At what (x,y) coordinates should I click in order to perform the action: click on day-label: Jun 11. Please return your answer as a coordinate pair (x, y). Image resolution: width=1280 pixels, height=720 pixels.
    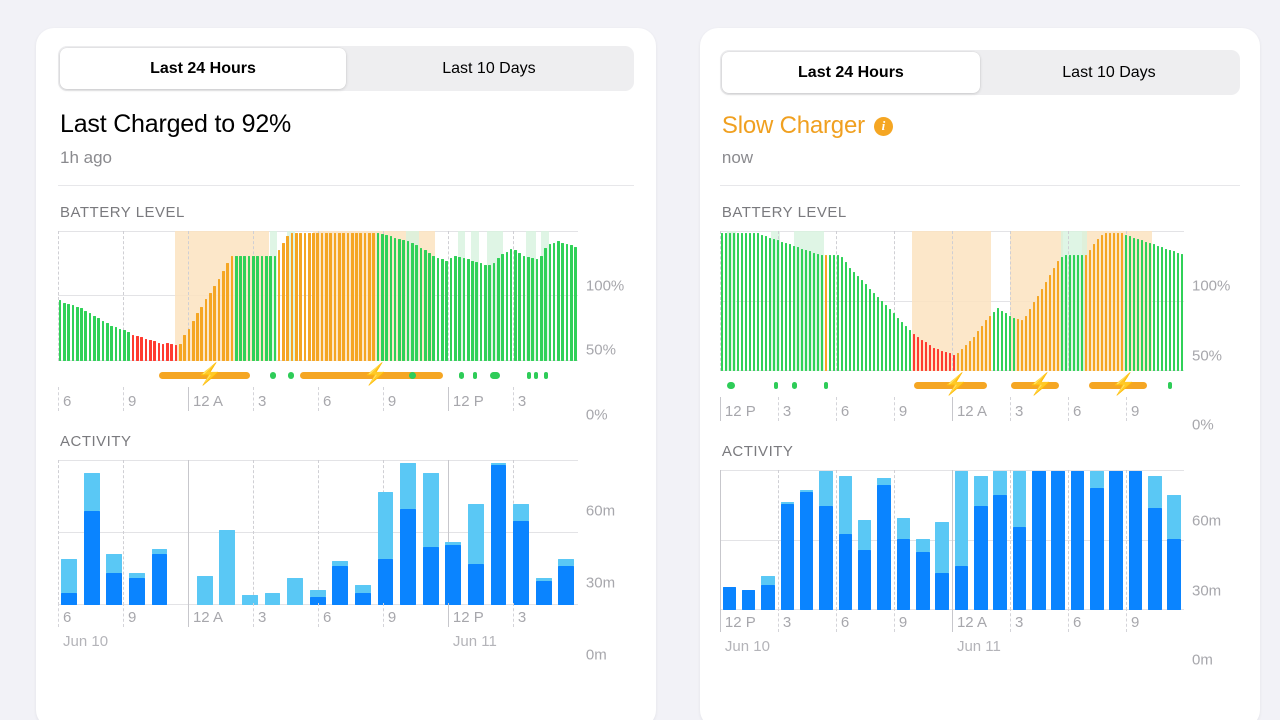
    Looking at the image, I should click on (474, 641).